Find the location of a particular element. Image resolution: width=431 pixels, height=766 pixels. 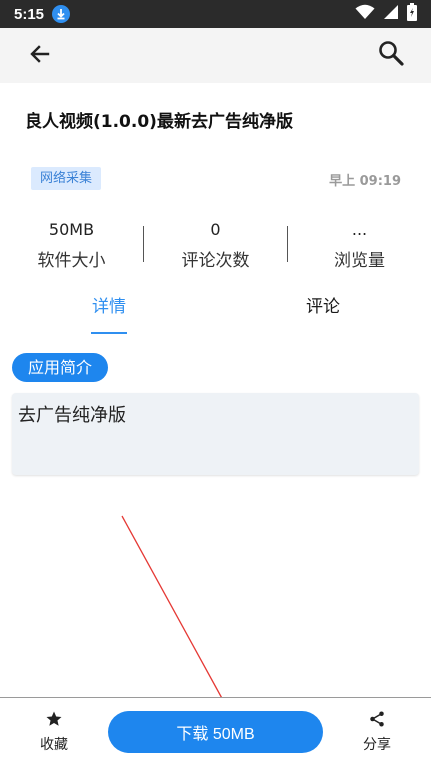

tab-bar: 详情 评论 is located at coordinates (215, 314).